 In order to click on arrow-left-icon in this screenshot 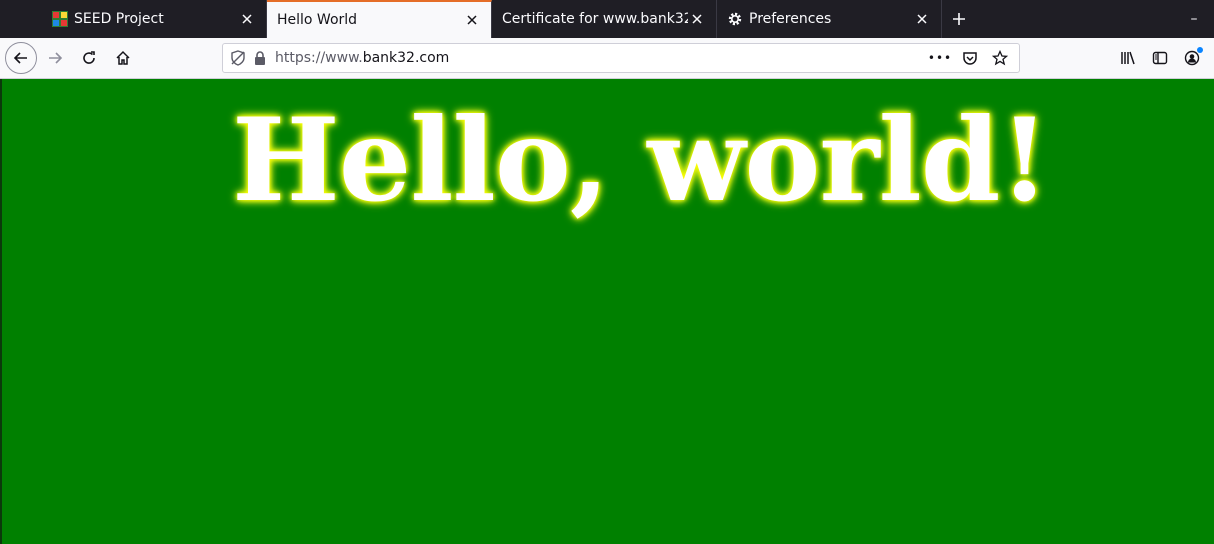, I will do `click(20, 58)`.